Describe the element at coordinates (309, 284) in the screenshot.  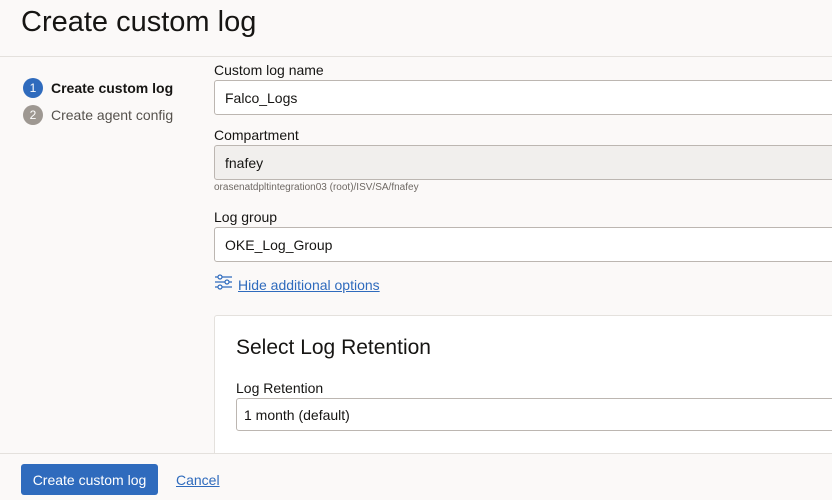
I see `hide-additional-options-label: Hide additional options` at that location.